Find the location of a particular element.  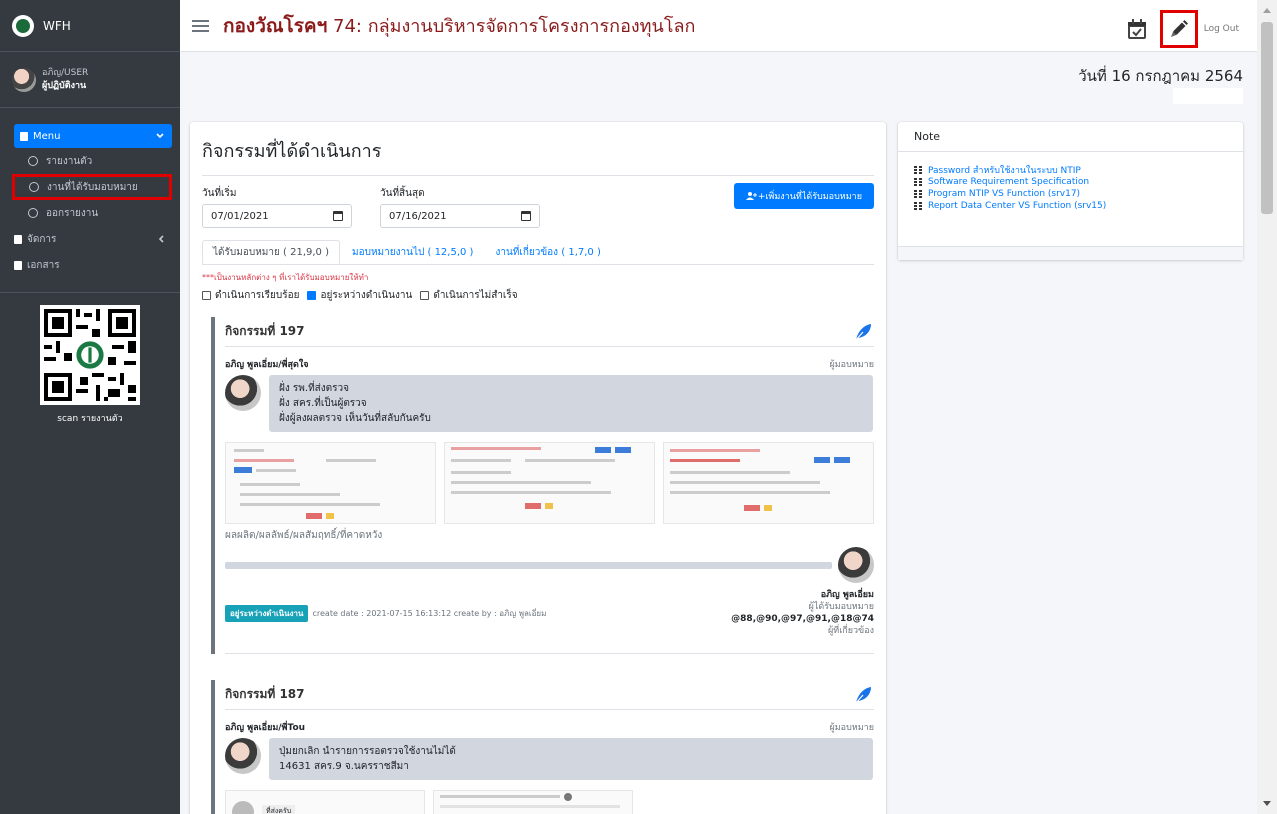

chevron-down-icon is located at coordinates (160, 136).